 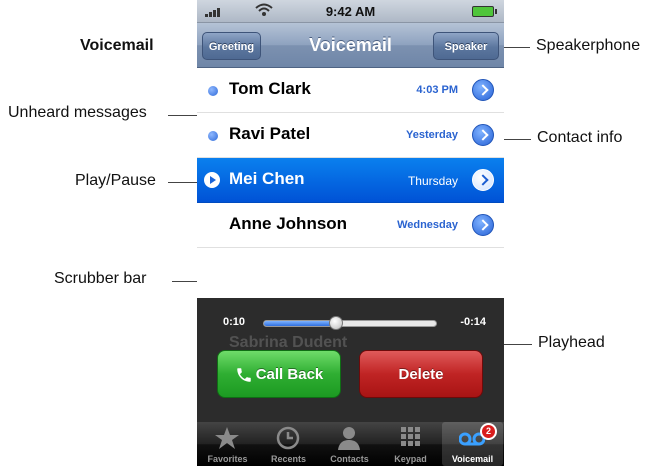 I want to click on tab-label: Keypad, so click(x=410, y=459).